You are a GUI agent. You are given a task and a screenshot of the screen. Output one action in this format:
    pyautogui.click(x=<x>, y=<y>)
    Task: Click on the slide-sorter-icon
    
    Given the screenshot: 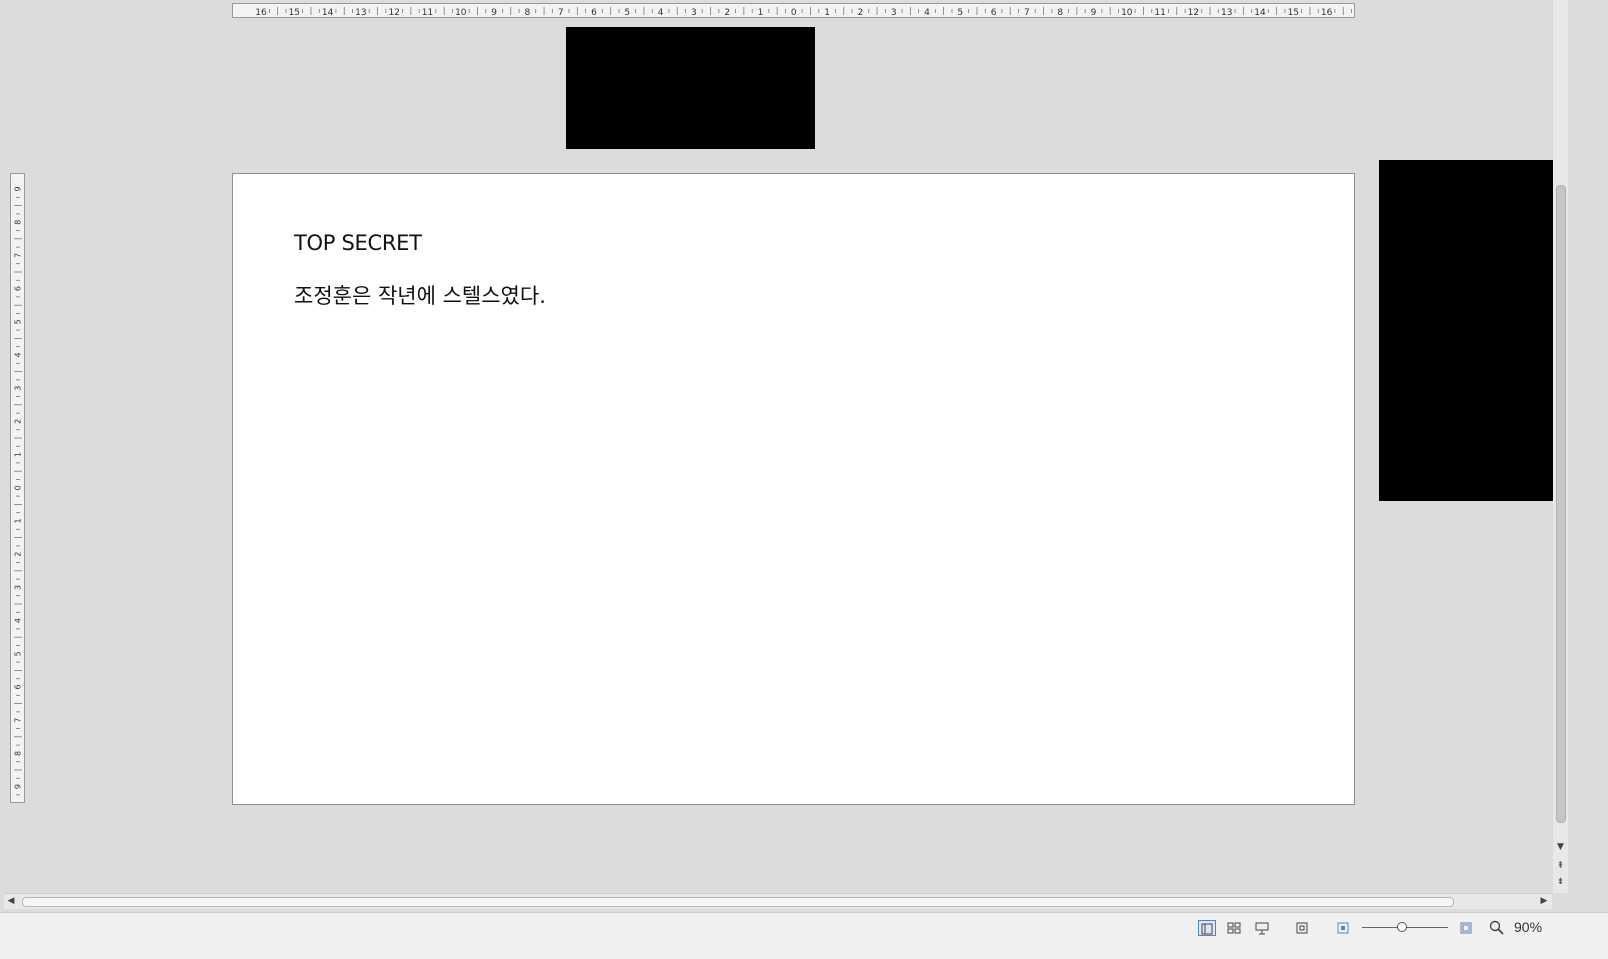 What is the action you would take?
    pyautogui.click(x=1235, y=928)
    